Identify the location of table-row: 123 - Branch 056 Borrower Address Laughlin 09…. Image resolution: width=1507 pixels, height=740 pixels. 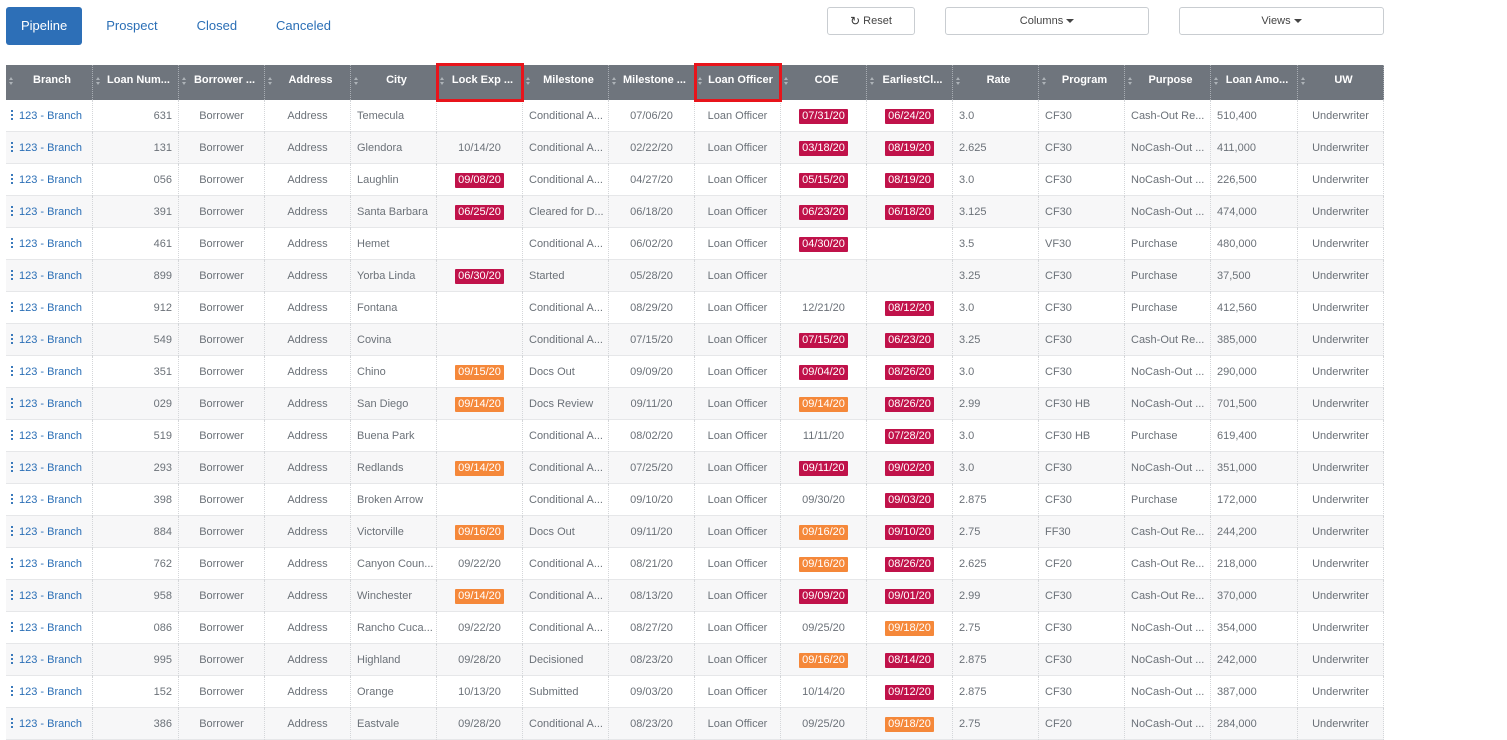
(695, 180).